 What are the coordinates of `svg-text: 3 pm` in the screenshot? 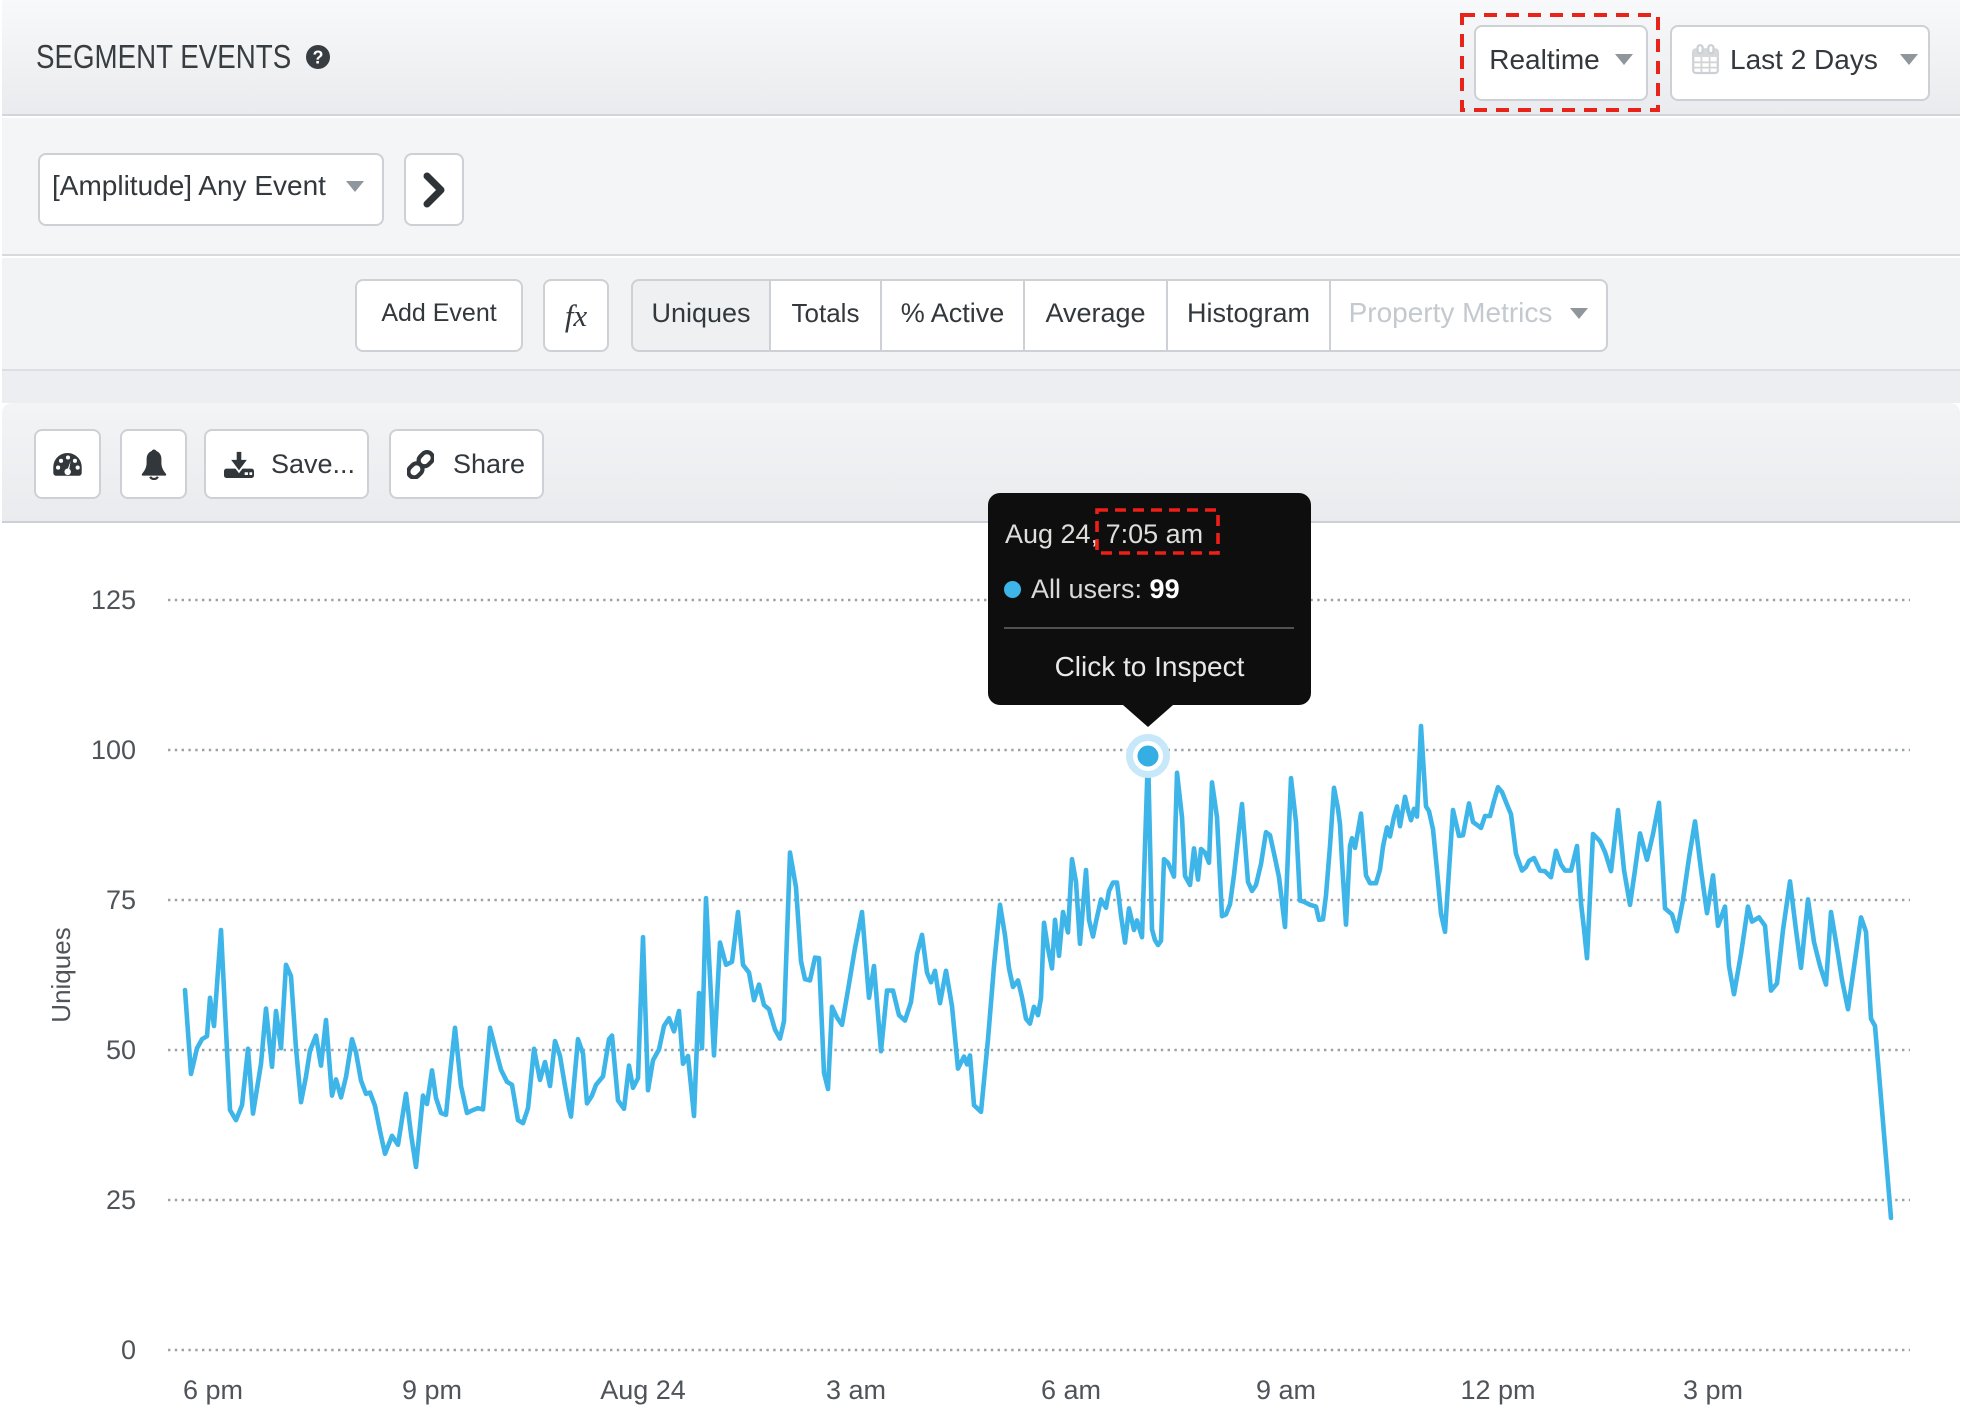 It's located at (1713, 1390).